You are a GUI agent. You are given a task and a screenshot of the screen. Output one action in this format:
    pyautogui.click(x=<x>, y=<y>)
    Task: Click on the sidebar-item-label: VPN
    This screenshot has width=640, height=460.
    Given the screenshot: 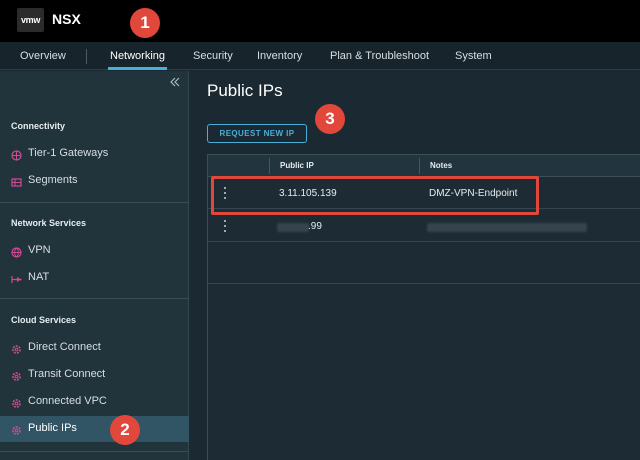 What is the action you would take?
    pyautogui.click(x=39, y=250)
    